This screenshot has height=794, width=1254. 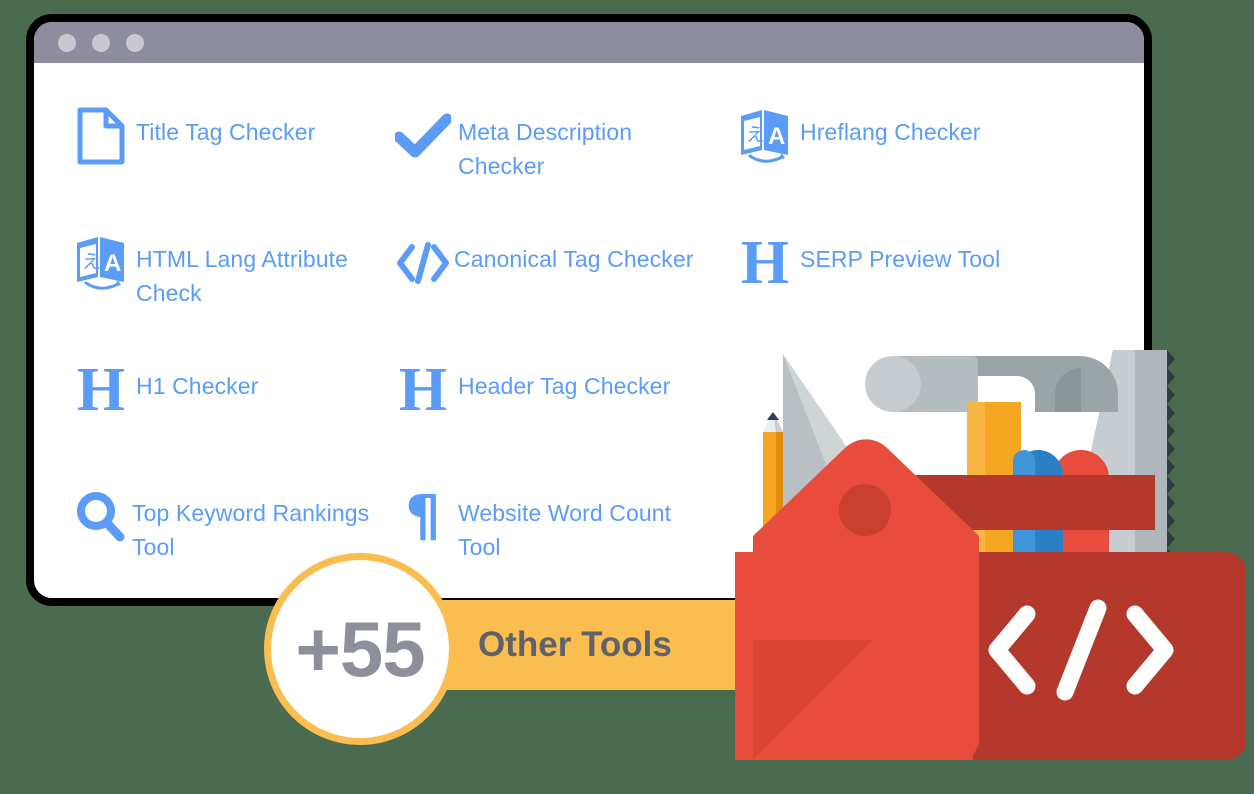 I want to click on tool-label: Title Tag Checker, so click(x=226, y=132).